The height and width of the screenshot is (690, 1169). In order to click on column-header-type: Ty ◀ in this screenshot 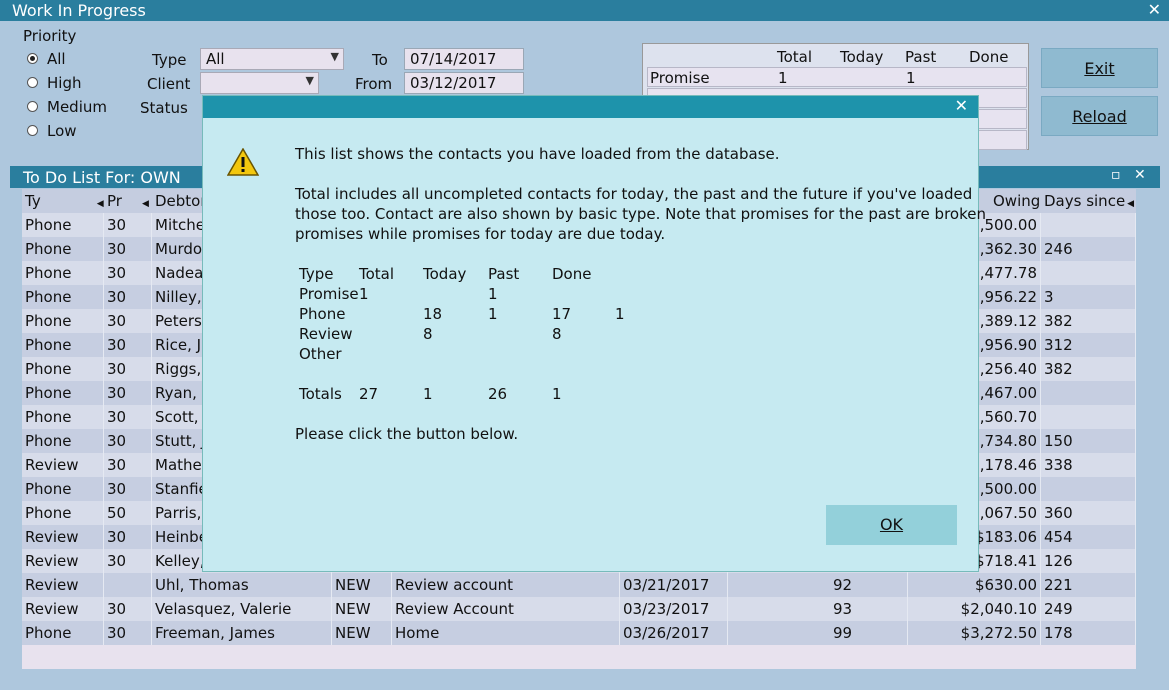, I will do `click(63, 201)`.